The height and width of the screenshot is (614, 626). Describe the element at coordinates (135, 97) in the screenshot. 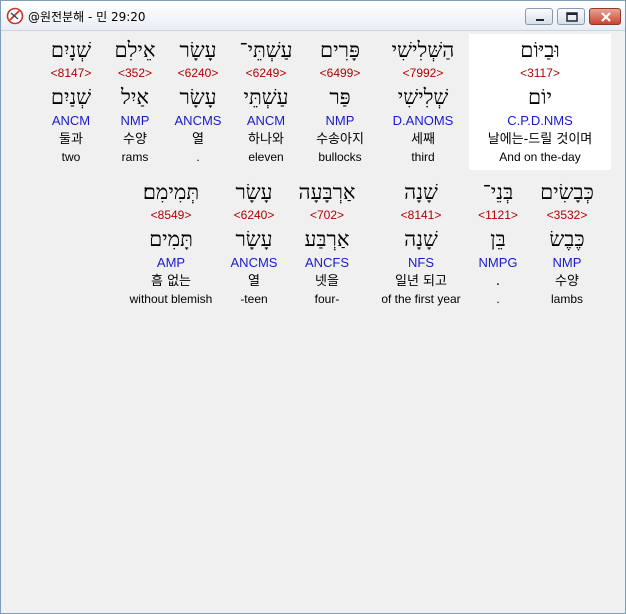

I see `hebrew-lemma: אַיִל` at that location.